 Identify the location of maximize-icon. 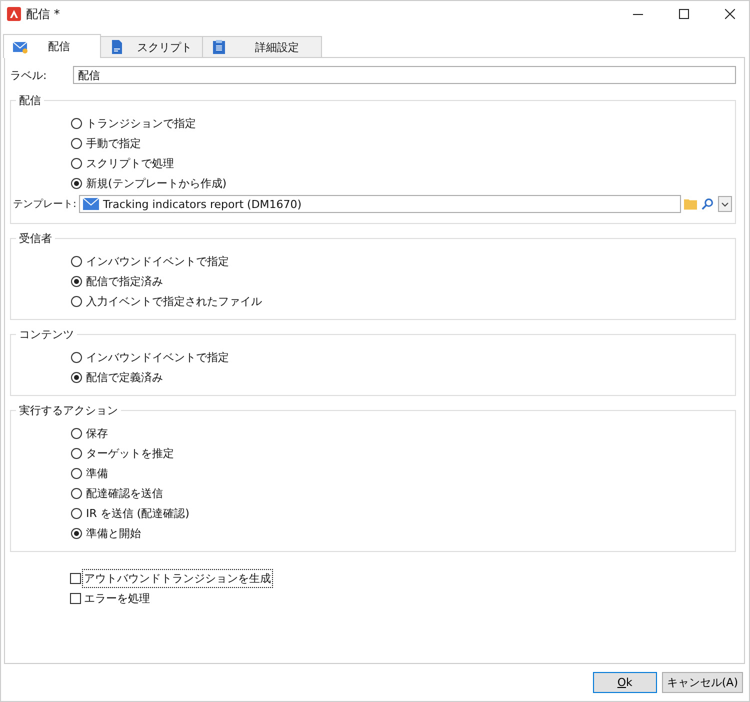
(684, 14).